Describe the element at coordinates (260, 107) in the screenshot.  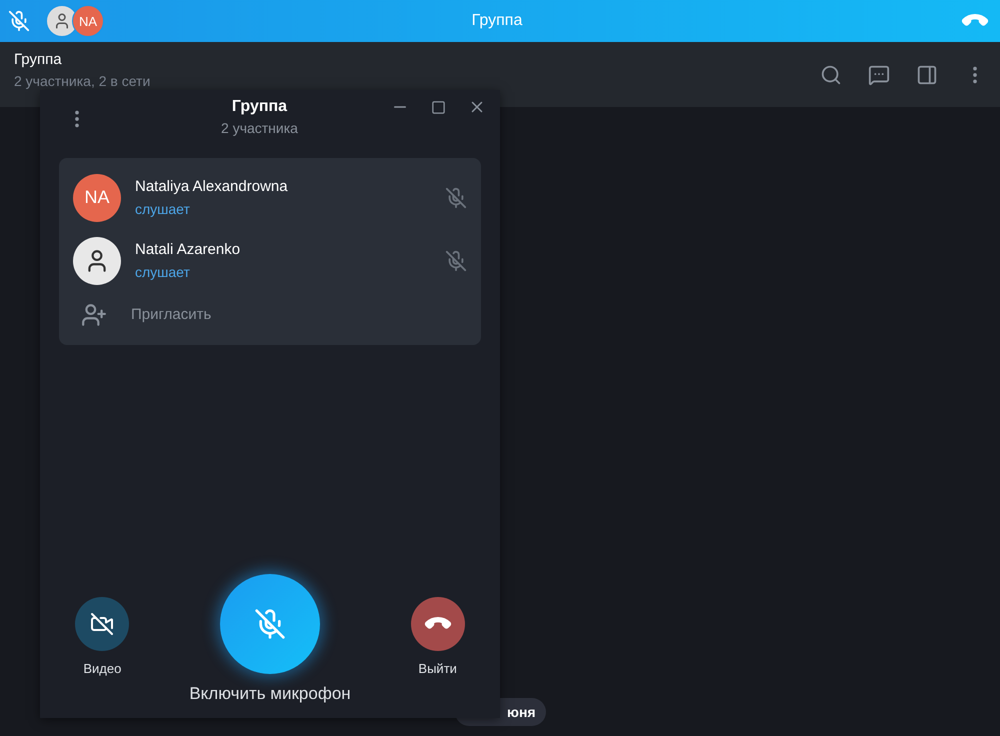
I see `panel-title: Группа` at that location.